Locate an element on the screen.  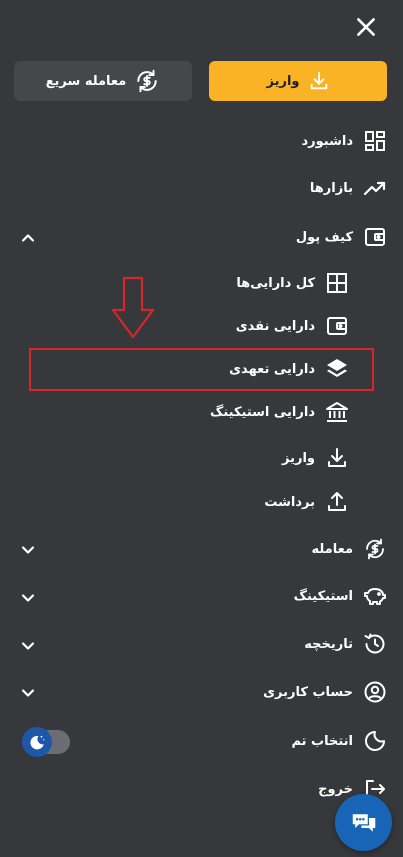
menu-item-history: تاریخچه is located at coordinates (345, 644).